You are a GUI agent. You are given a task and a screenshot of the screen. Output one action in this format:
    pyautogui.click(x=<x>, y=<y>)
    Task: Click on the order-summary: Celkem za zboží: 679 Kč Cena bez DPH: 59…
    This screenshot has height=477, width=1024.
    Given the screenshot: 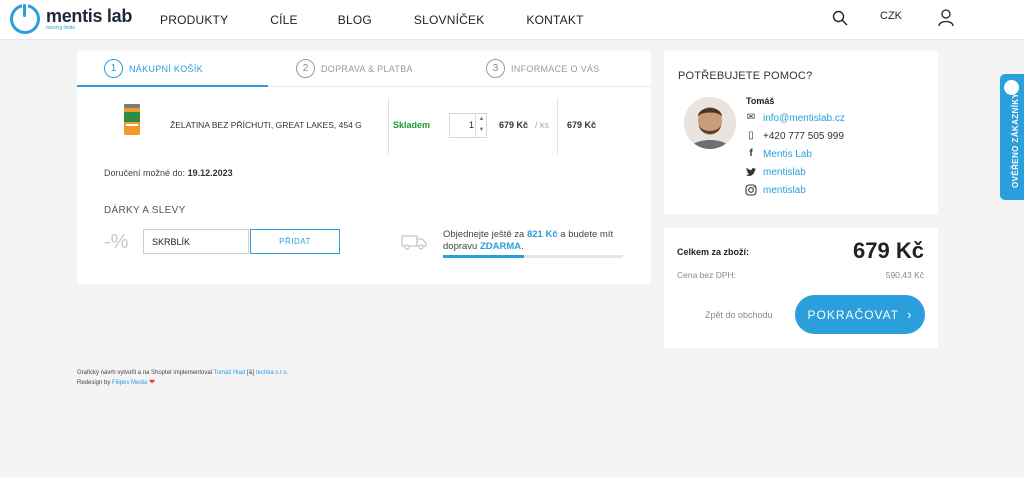 What is the action you would take?
    pyautogui.click(x=801, y=288)
    